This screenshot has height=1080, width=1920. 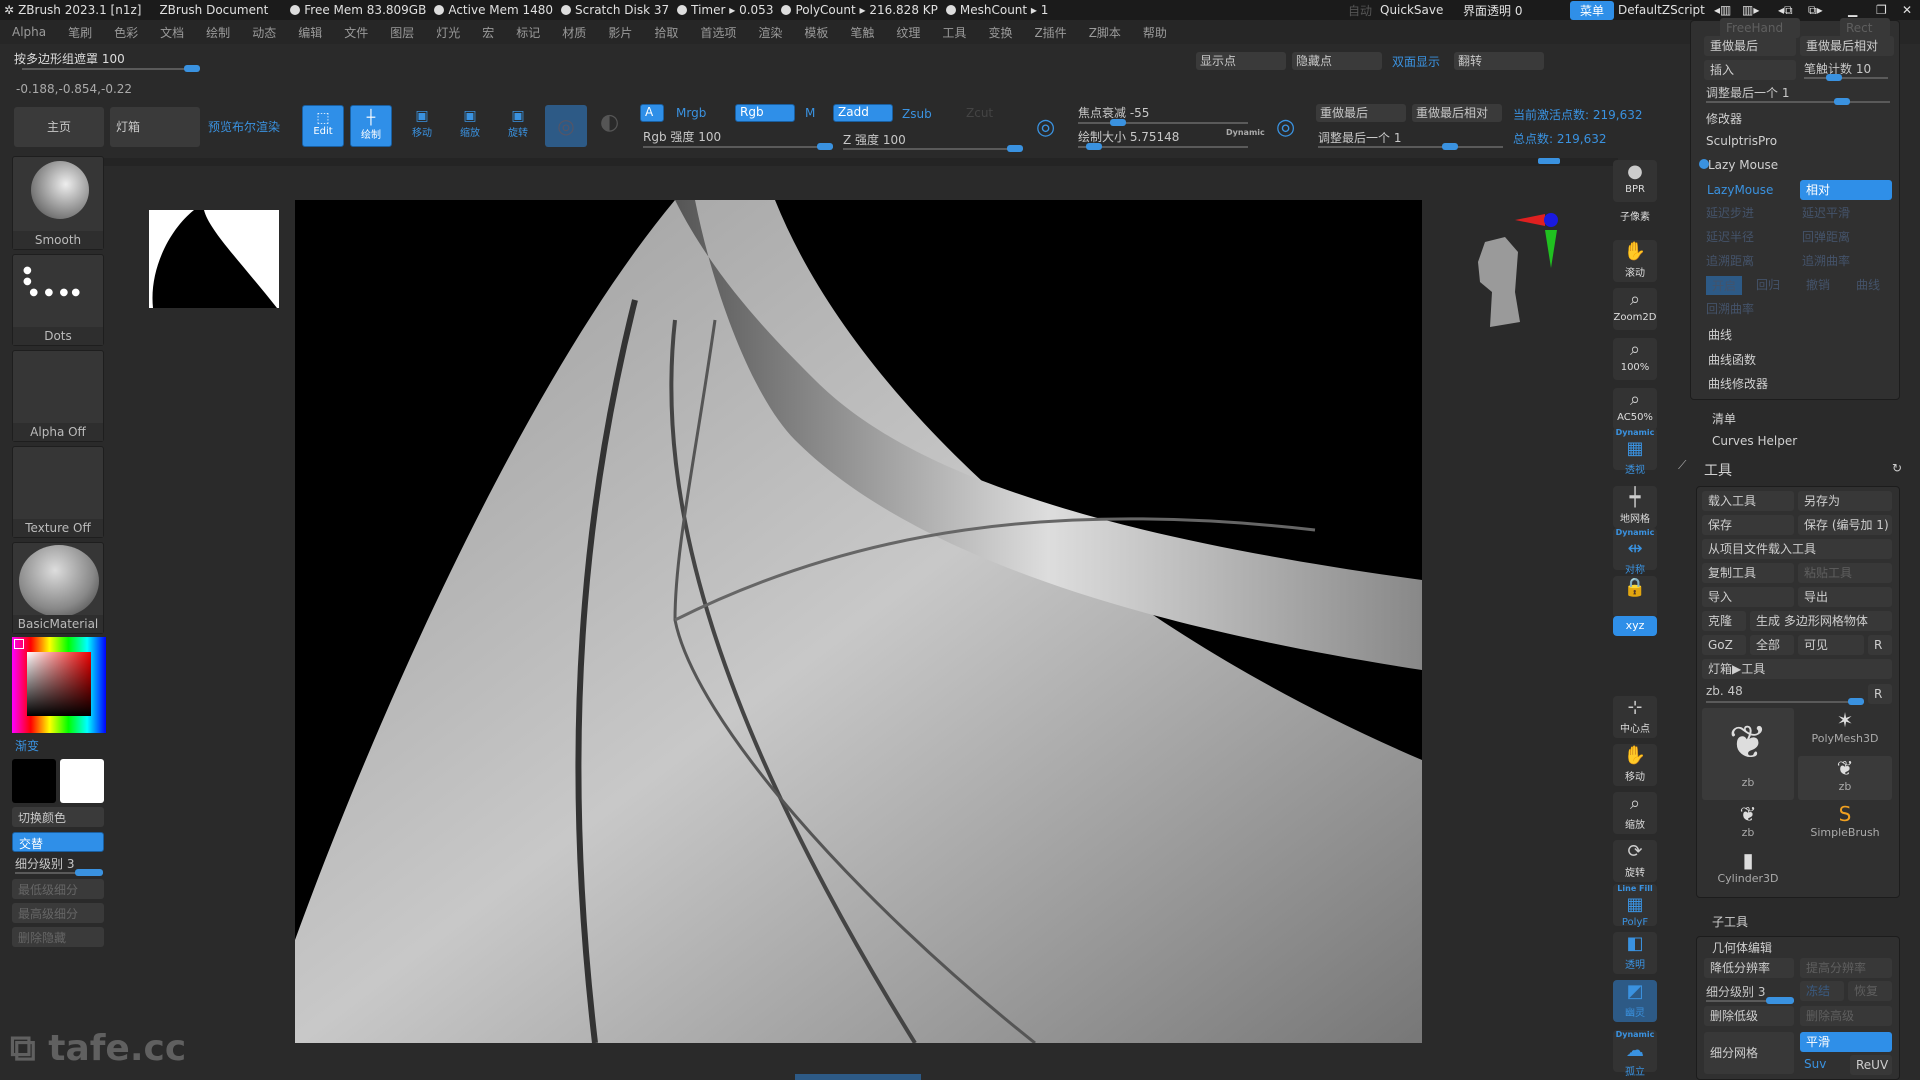 What do you see at coordinates (59, 872) in the screenshot?
I see `subdiv-track` at bounding box center [59, 872].